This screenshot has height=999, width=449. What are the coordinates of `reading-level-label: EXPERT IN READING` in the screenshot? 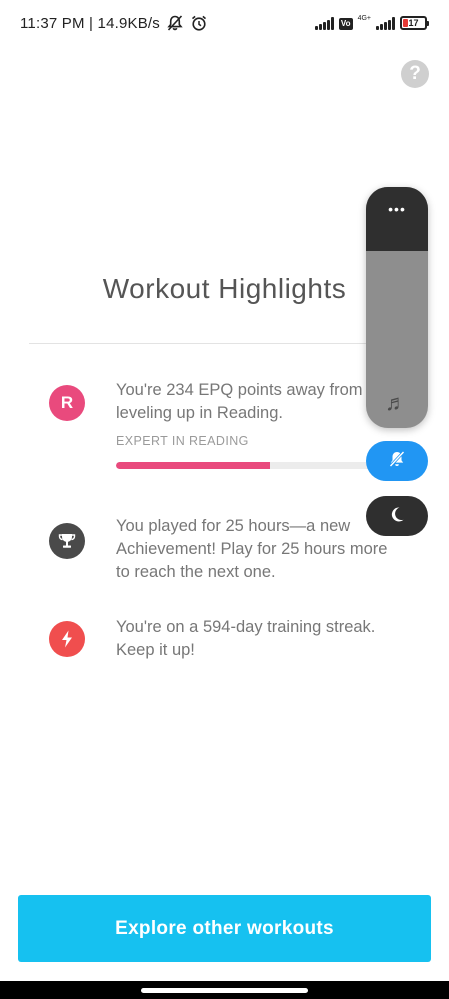 It's located at (182, 441).